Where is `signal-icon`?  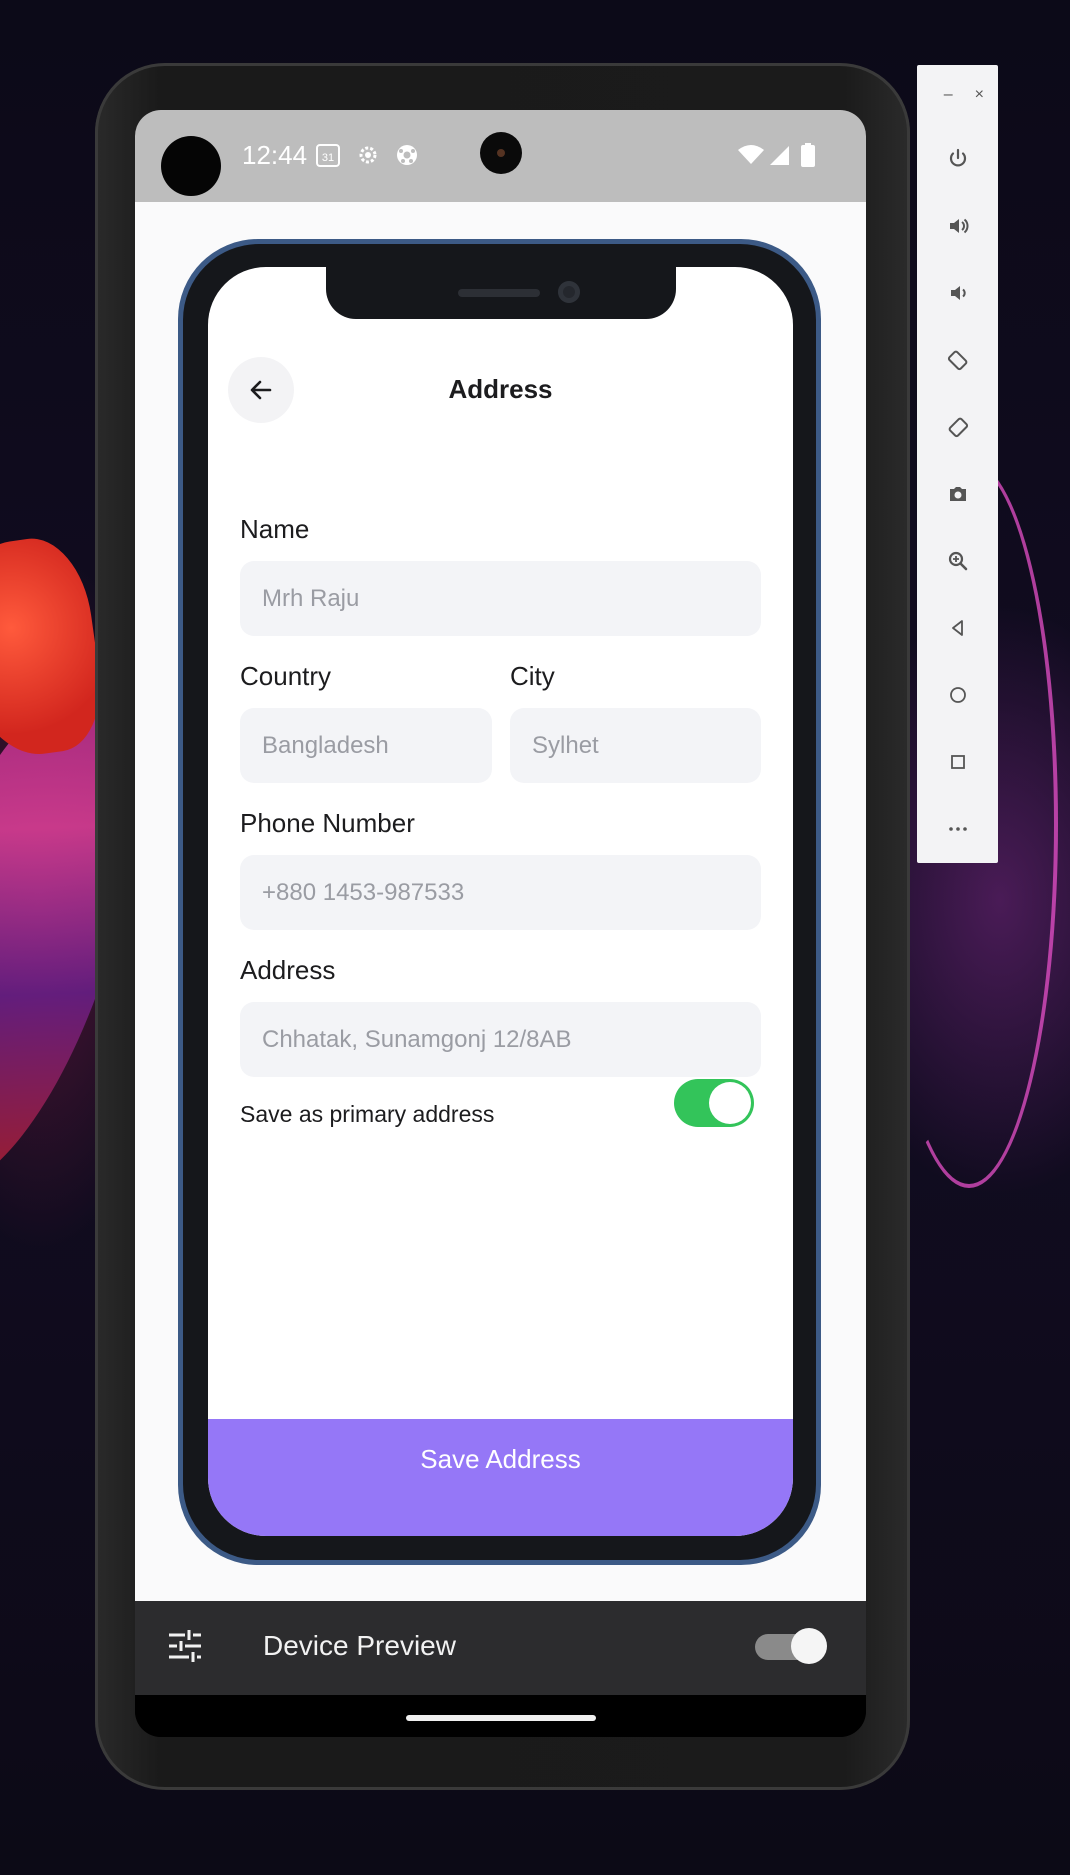
signal-icon is located at coordinates (779, 155).